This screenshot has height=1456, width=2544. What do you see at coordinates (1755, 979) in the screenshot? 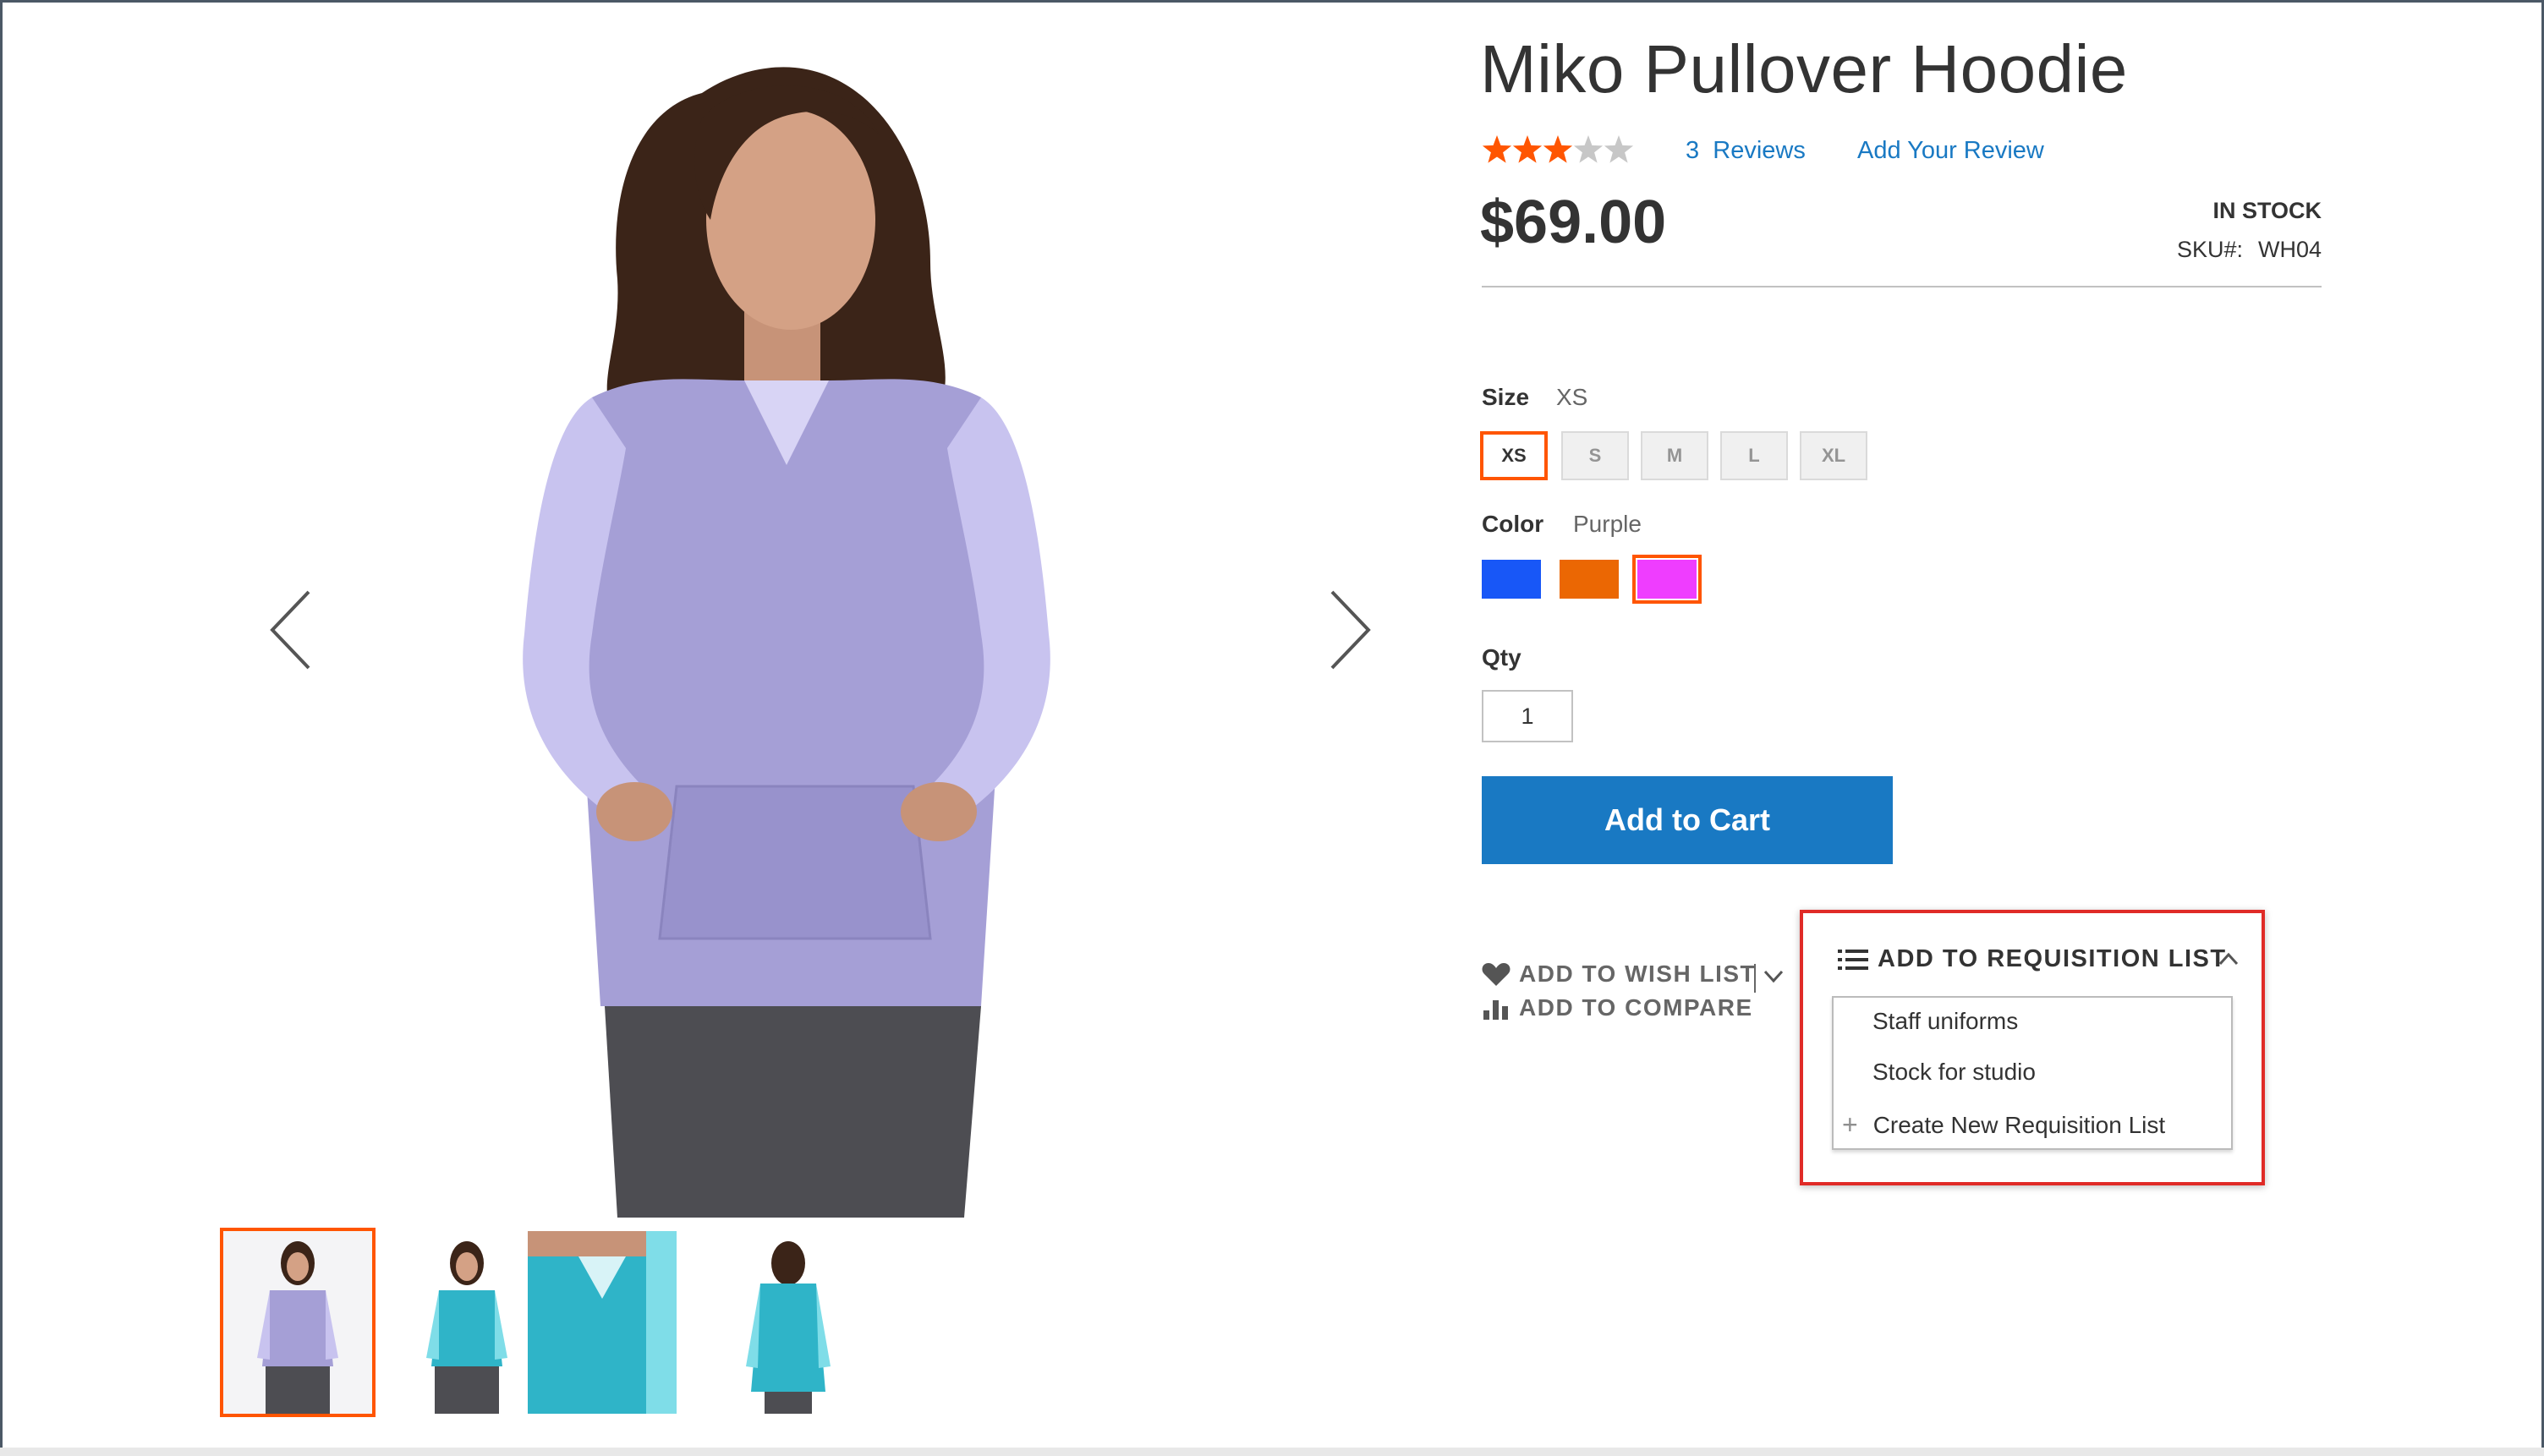
I see `wish-list-separator` at bounding box center [1755, 979].